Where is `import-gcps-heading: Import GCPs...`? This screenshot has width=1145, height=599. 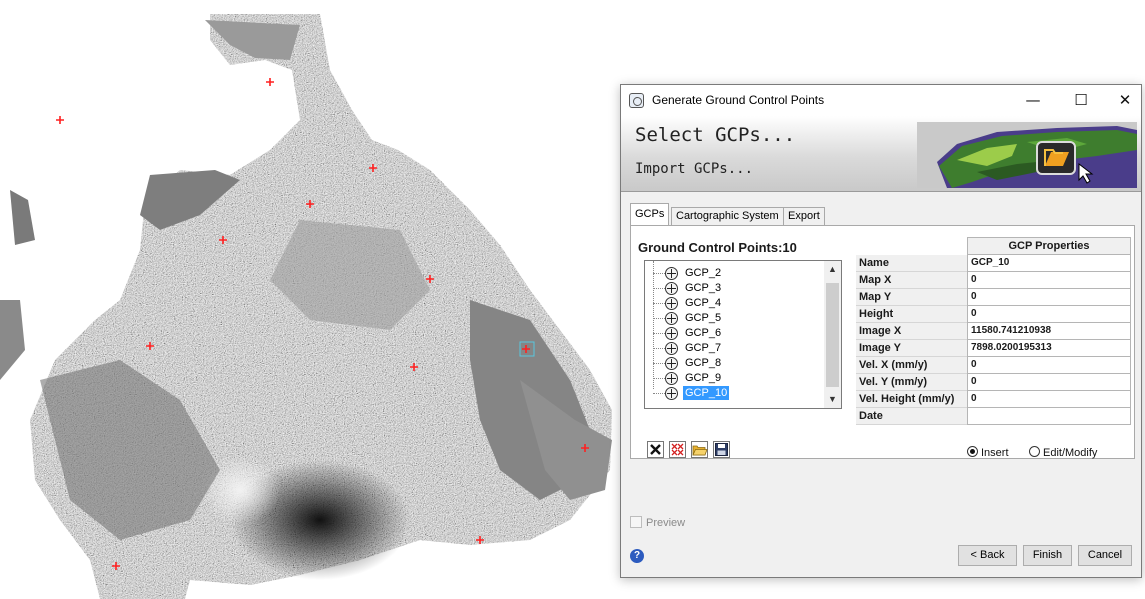
import-gcps-heading: Import GCPs... is located at coordinates (694, 169).